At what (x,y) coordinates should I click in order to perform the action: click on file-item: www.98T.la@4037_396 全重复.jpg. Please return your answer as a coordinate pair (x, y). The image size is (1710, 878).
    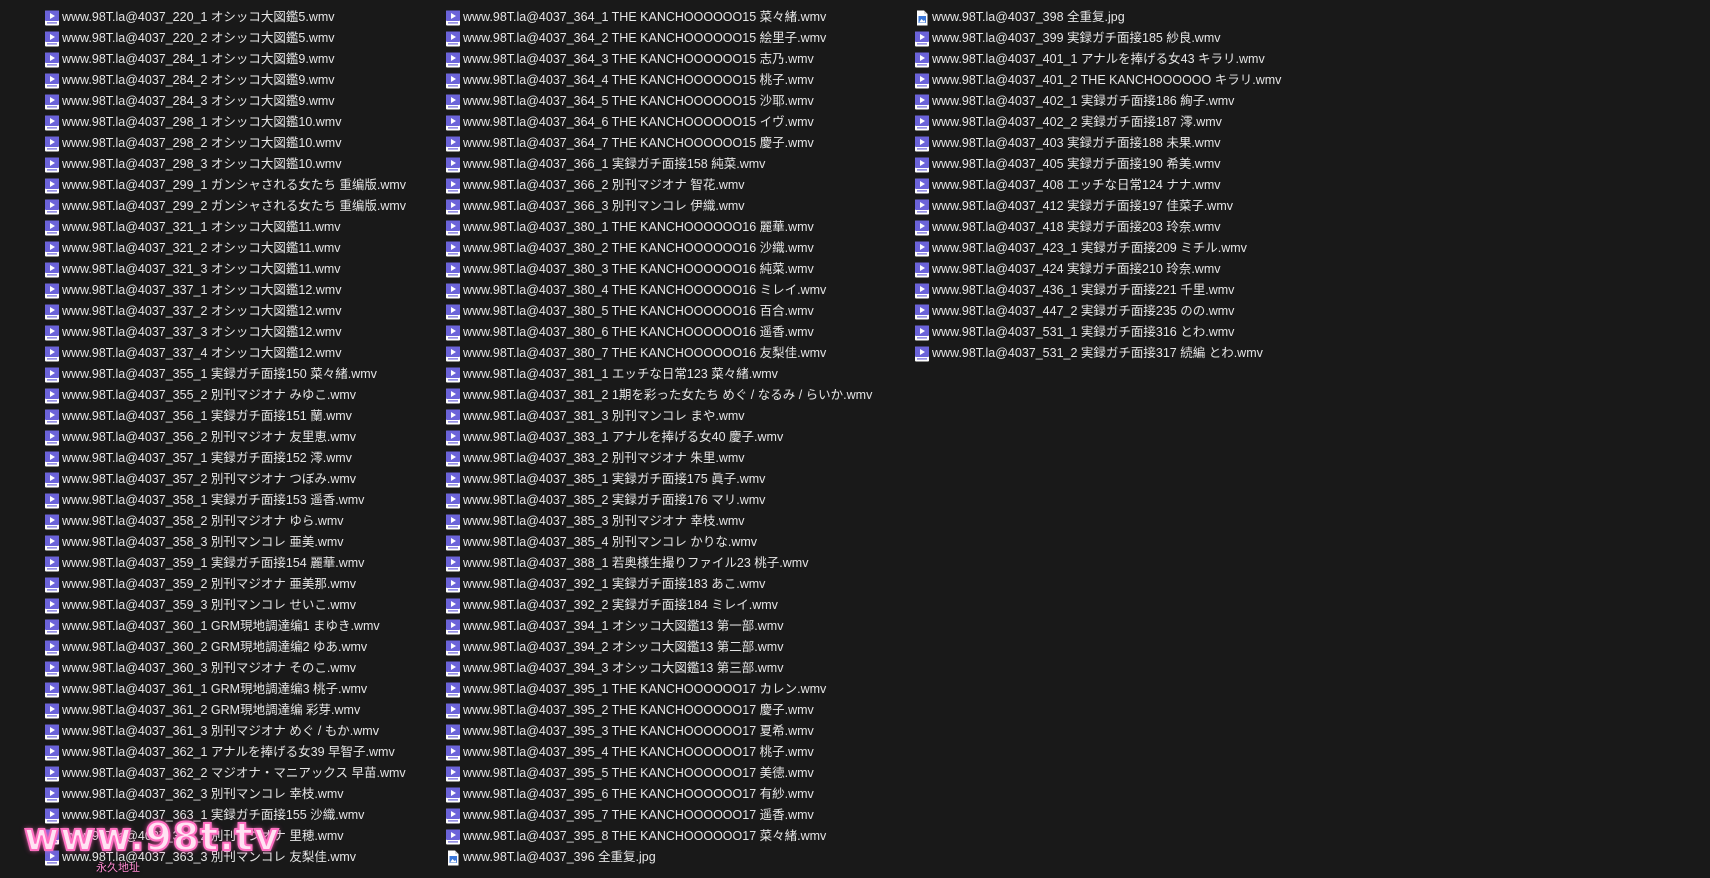
    Looking at the image, I should click on (658, 857).